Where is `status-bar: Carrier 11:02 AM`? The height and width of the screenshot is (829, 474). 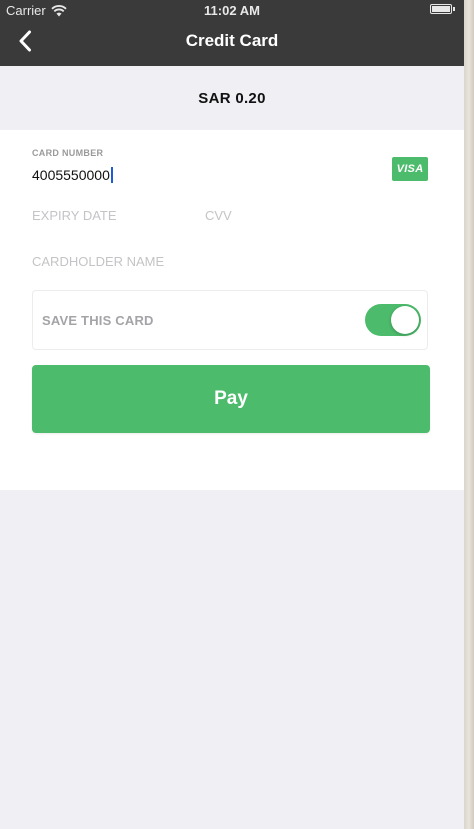 status-bar: Carrier 11:02 AM is located at coordinates (232, 10).